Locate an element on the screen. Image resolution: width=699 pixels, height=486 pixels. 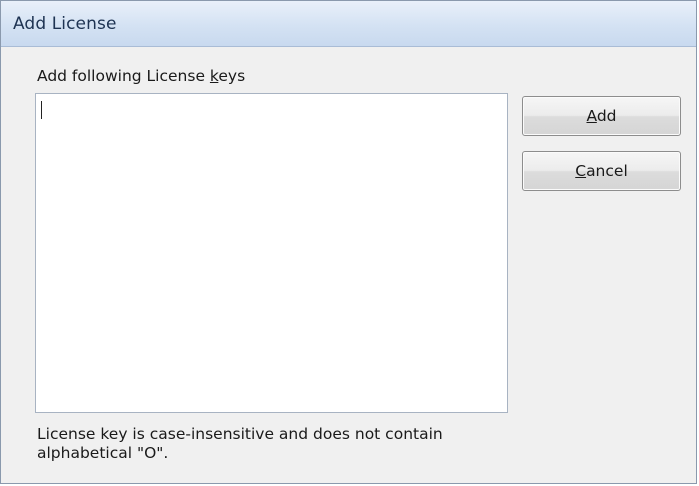
text-caret is located at coordinates (41, 110).